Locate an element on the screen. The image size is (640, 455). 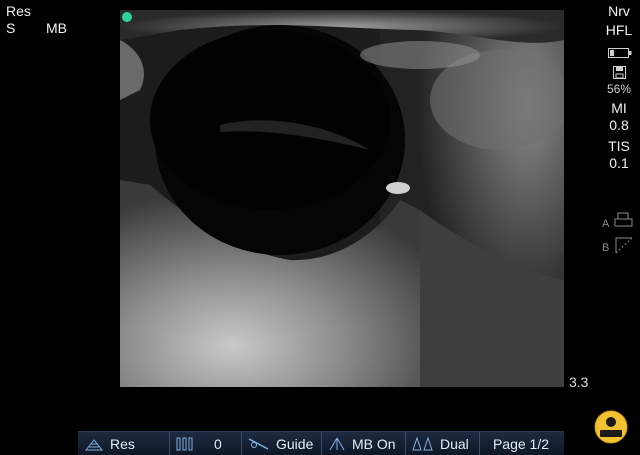
tis-label: TIS is located at coordinates (619, 146).